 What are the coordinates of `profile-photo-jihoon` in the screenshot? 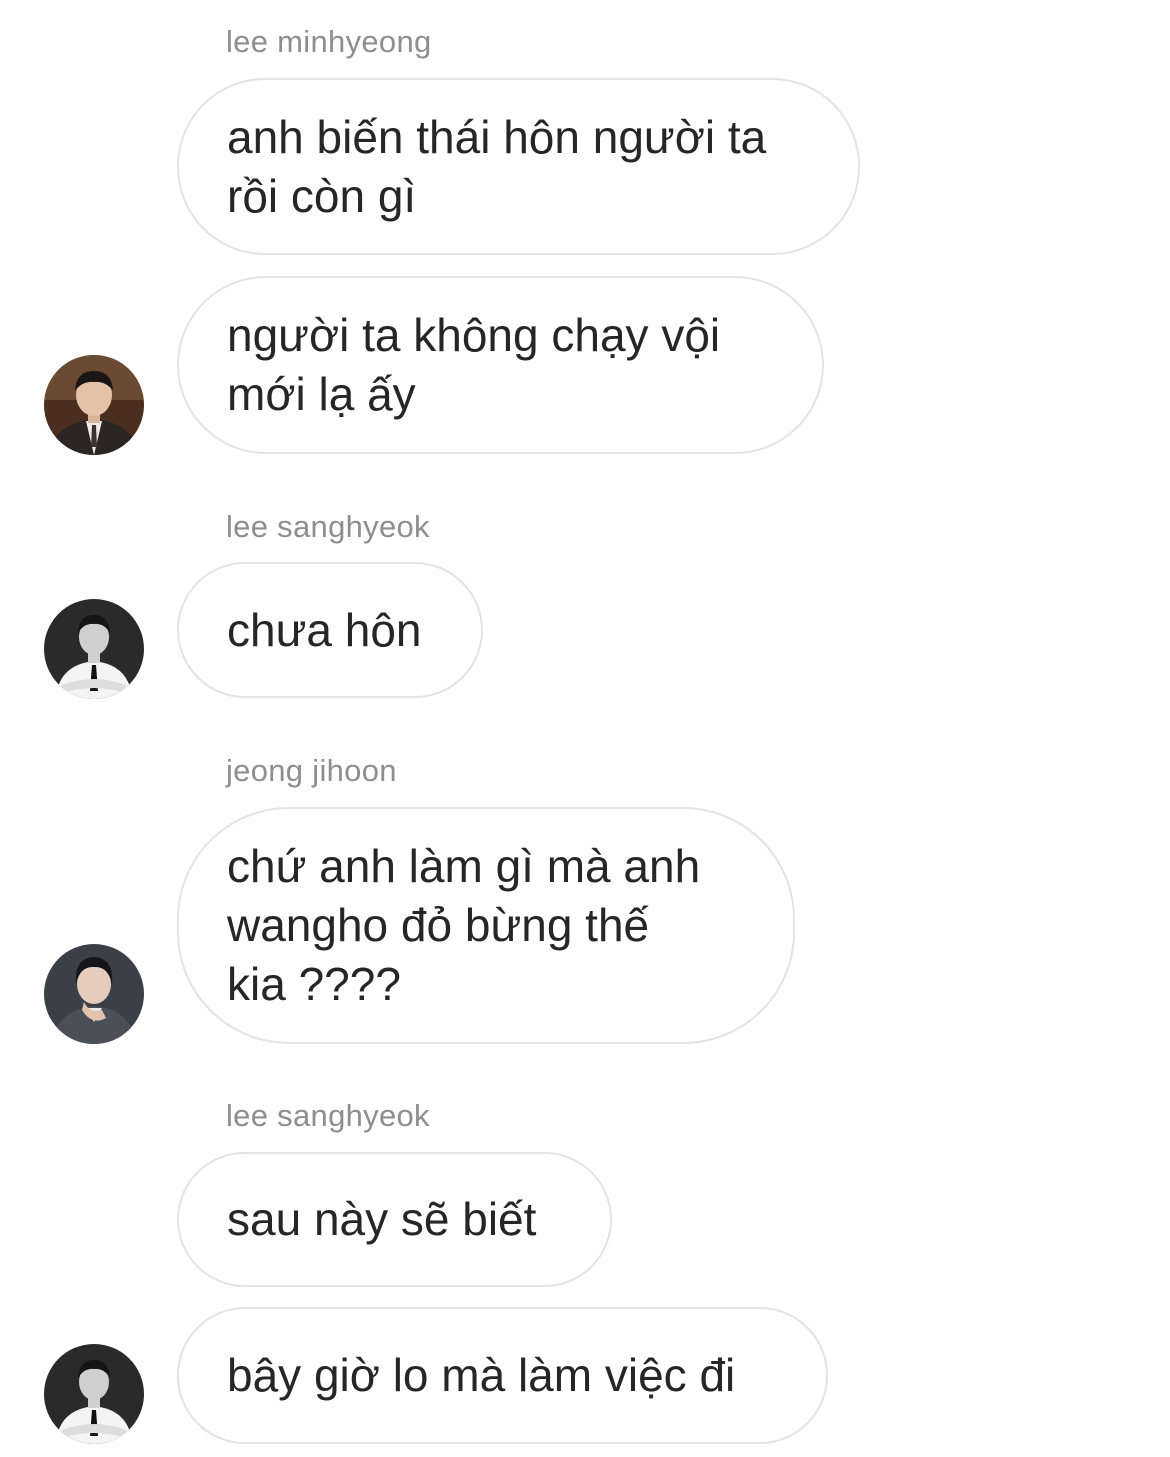 It's located at (94, 994).